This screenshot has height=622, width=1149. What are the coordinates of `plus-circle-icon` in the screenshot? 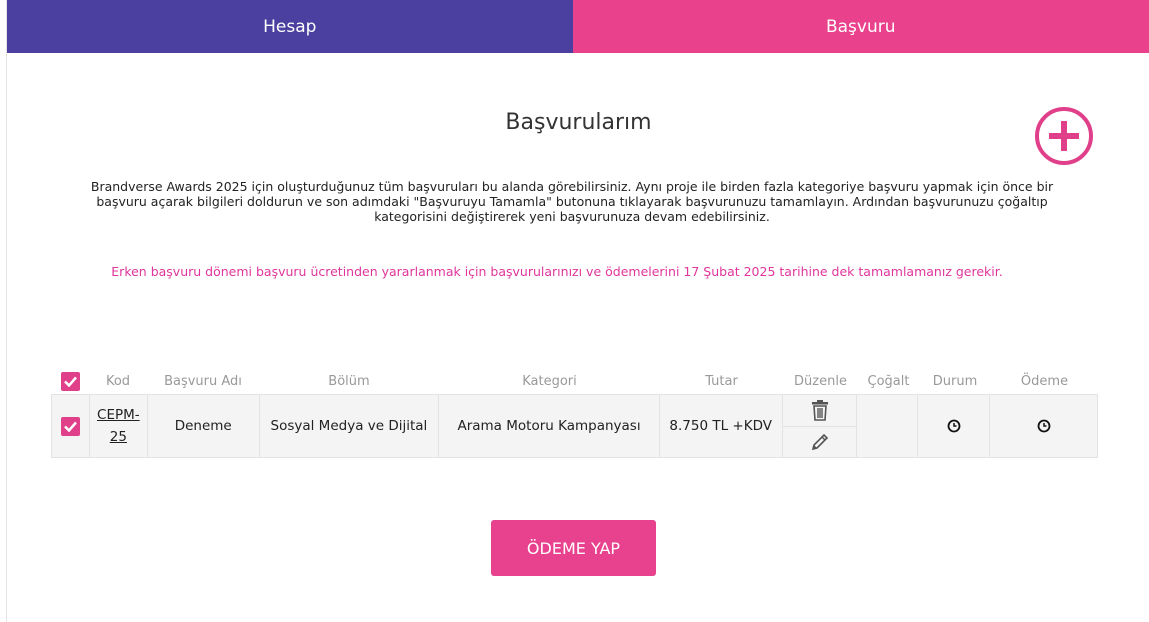 It's located at (1064, 136).